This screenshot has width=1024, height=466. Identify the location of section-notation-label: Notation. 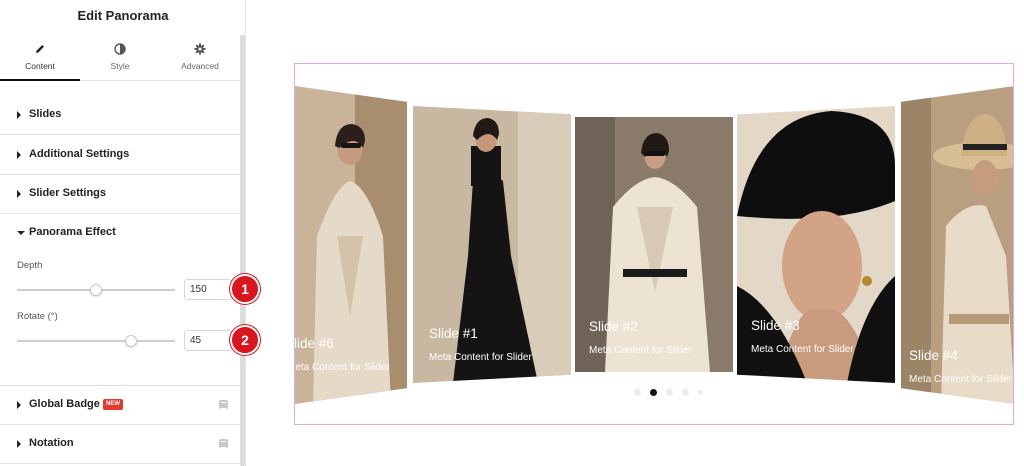
(51, 443).